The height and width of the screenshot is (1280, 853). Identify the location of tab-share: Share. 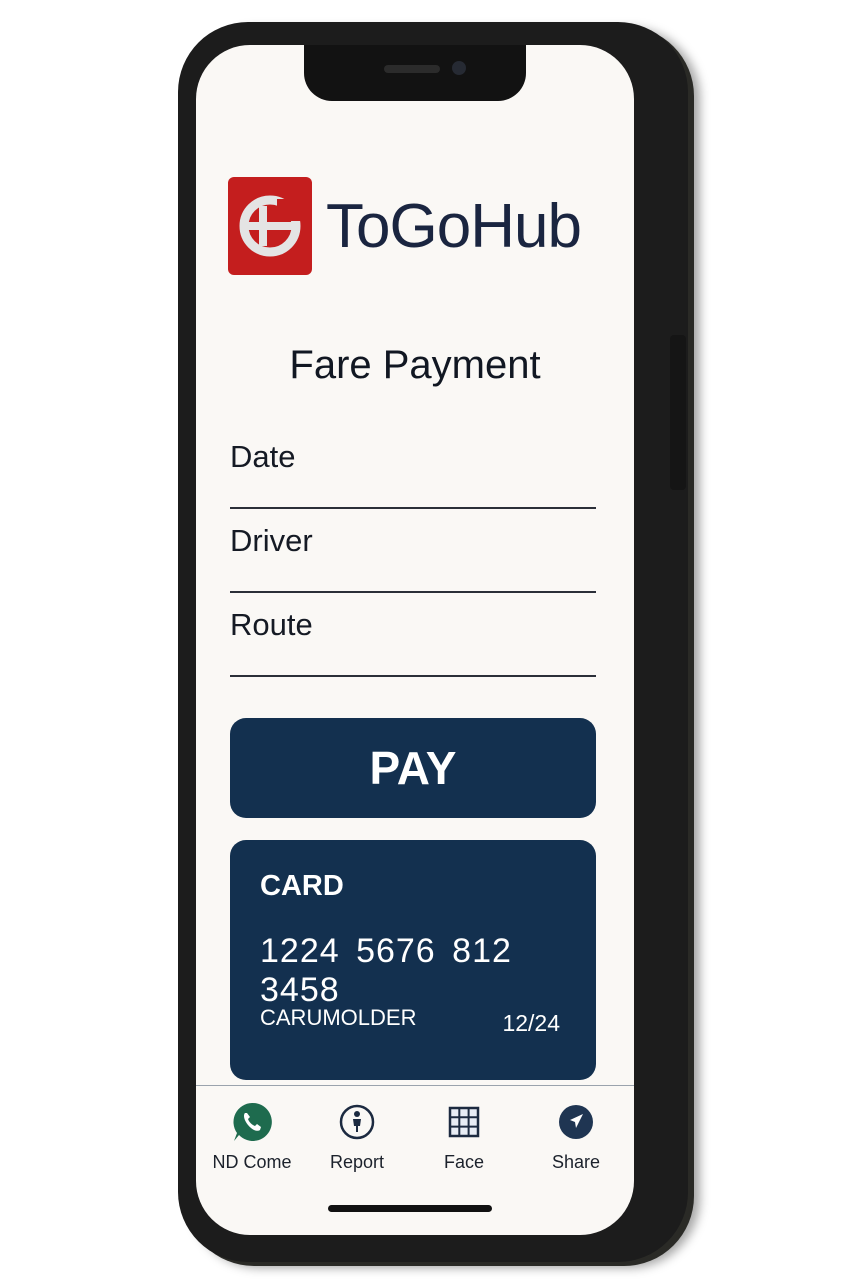
(576, 1136).